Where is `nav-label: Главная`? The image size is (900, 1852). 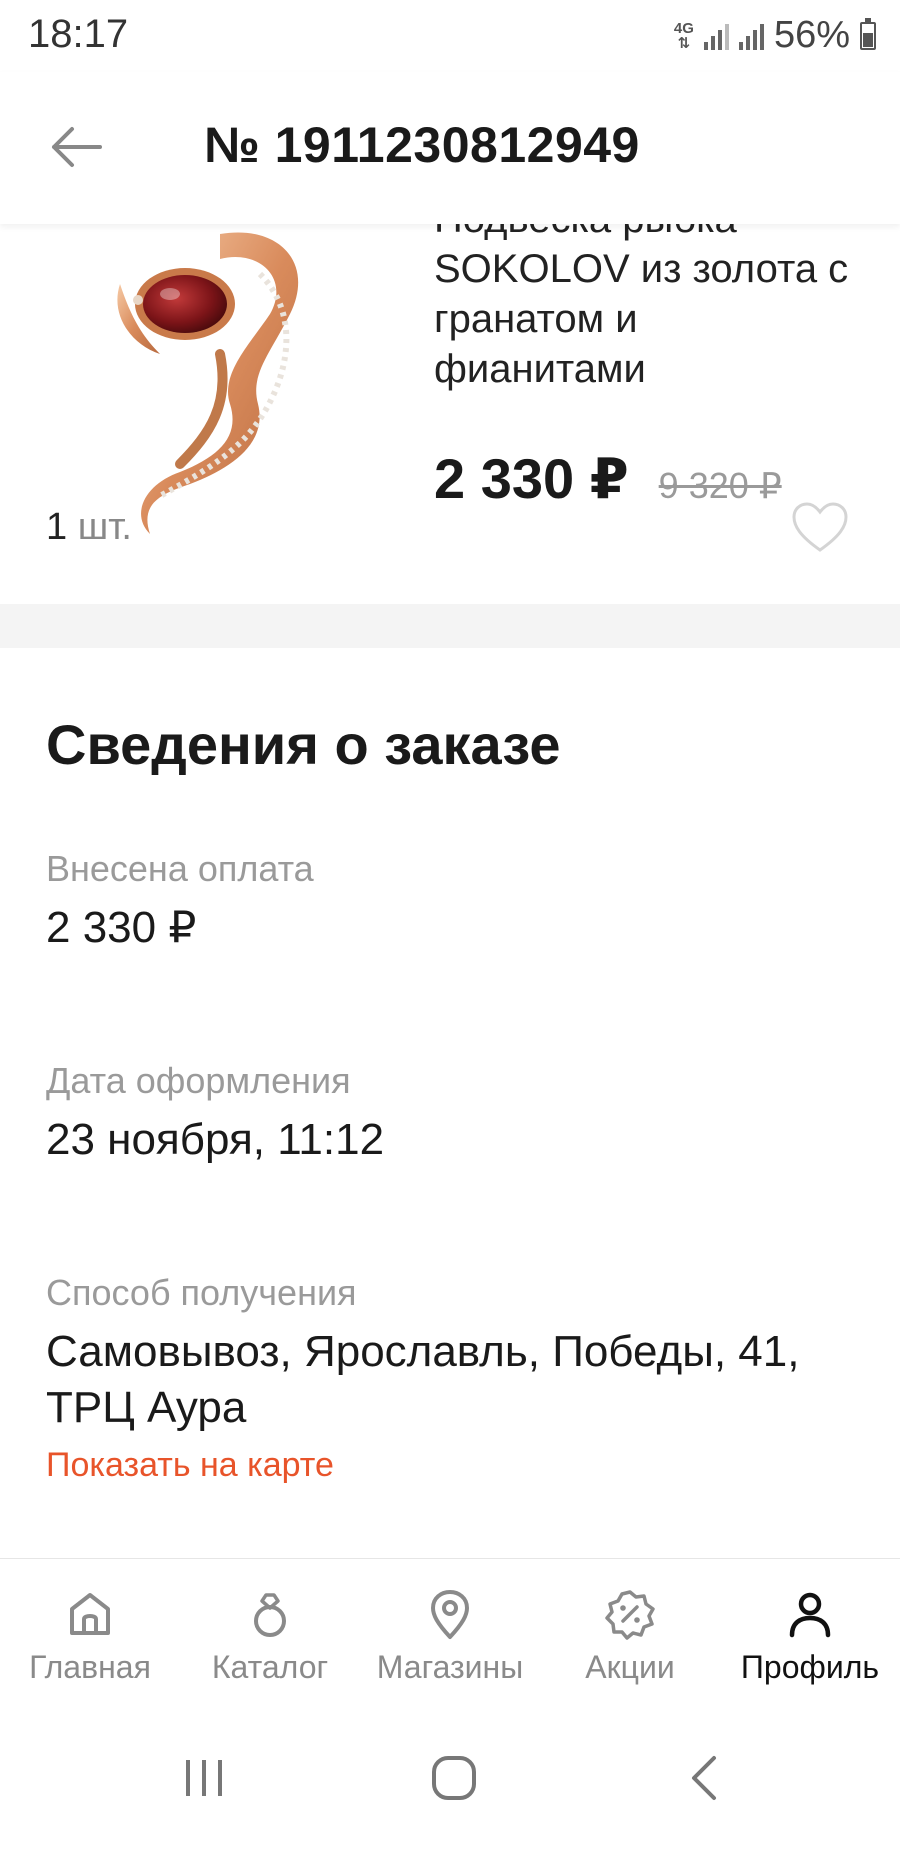 nav-label: Главная is located at coordinates (90, 1667).